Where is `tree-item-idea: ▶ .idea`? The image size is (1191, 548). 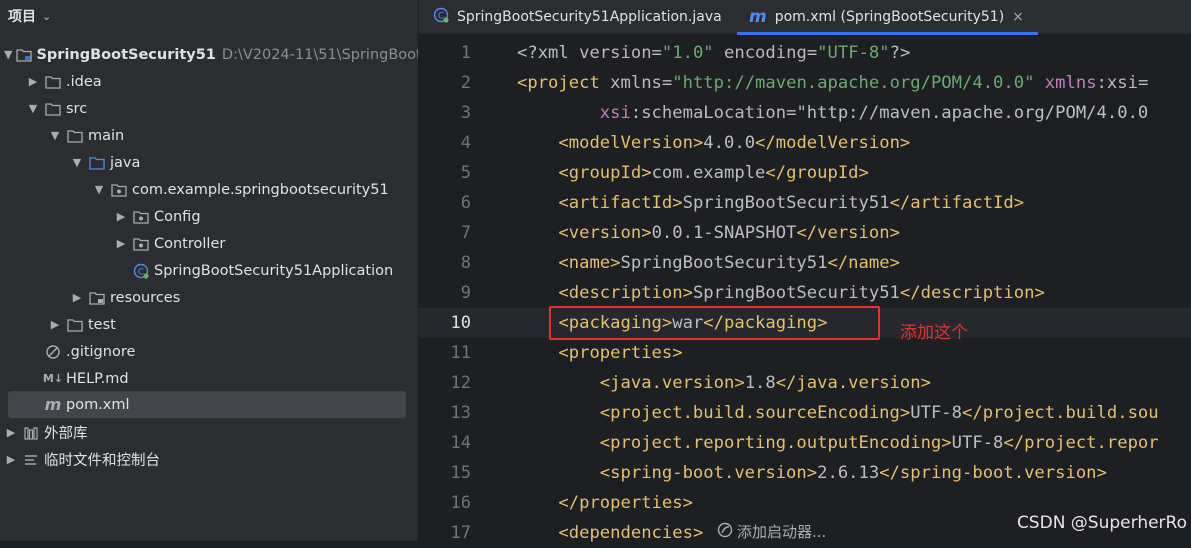 tree-item-idea: ▶ .idea is located at coordinates (209, 81).